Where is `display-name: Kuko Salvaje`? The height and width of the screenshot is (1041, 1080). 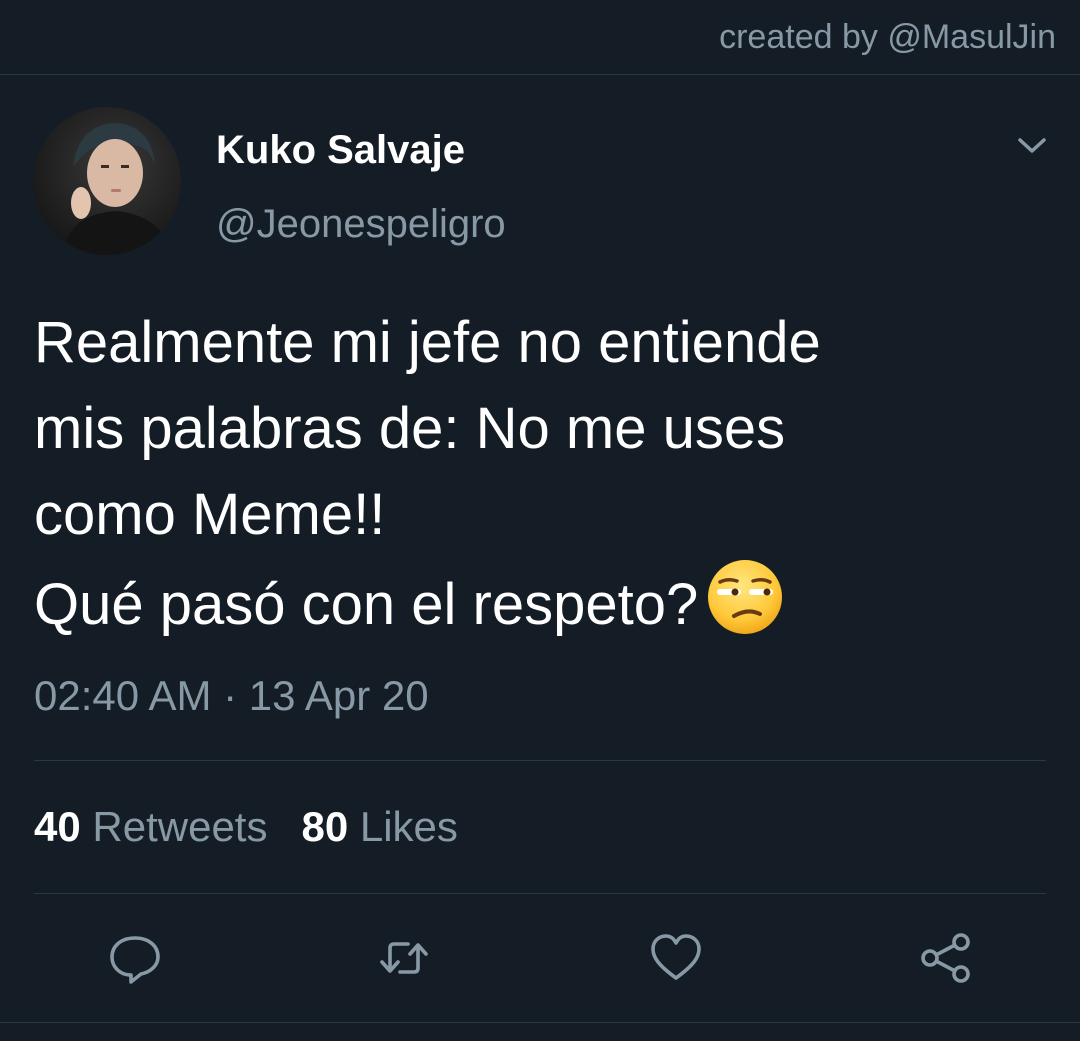
display-name: Kuko Salvaje is located at coordinates (340, 150).